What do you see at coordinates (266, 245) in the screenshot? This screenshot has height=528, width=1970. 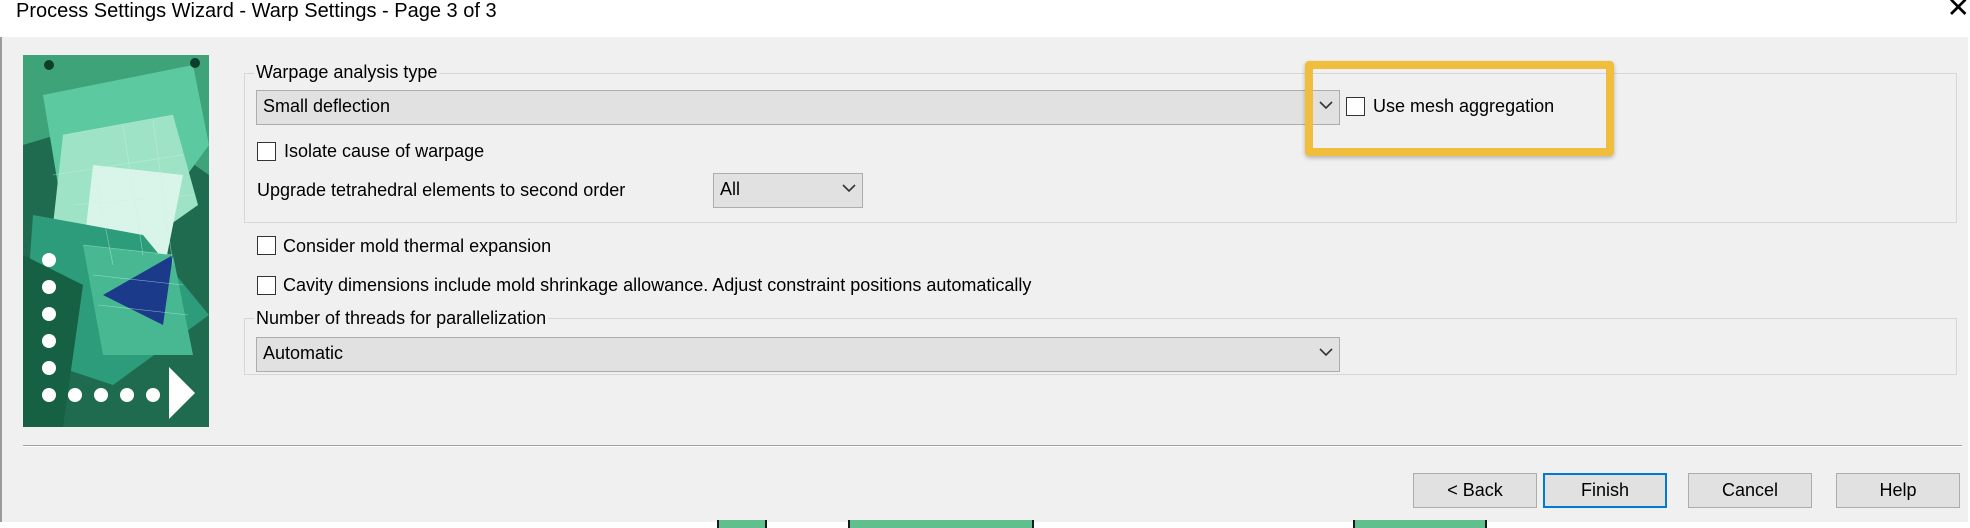 I see `mold-thermal-expansion-checkbox` at bounding box center [266, 245].